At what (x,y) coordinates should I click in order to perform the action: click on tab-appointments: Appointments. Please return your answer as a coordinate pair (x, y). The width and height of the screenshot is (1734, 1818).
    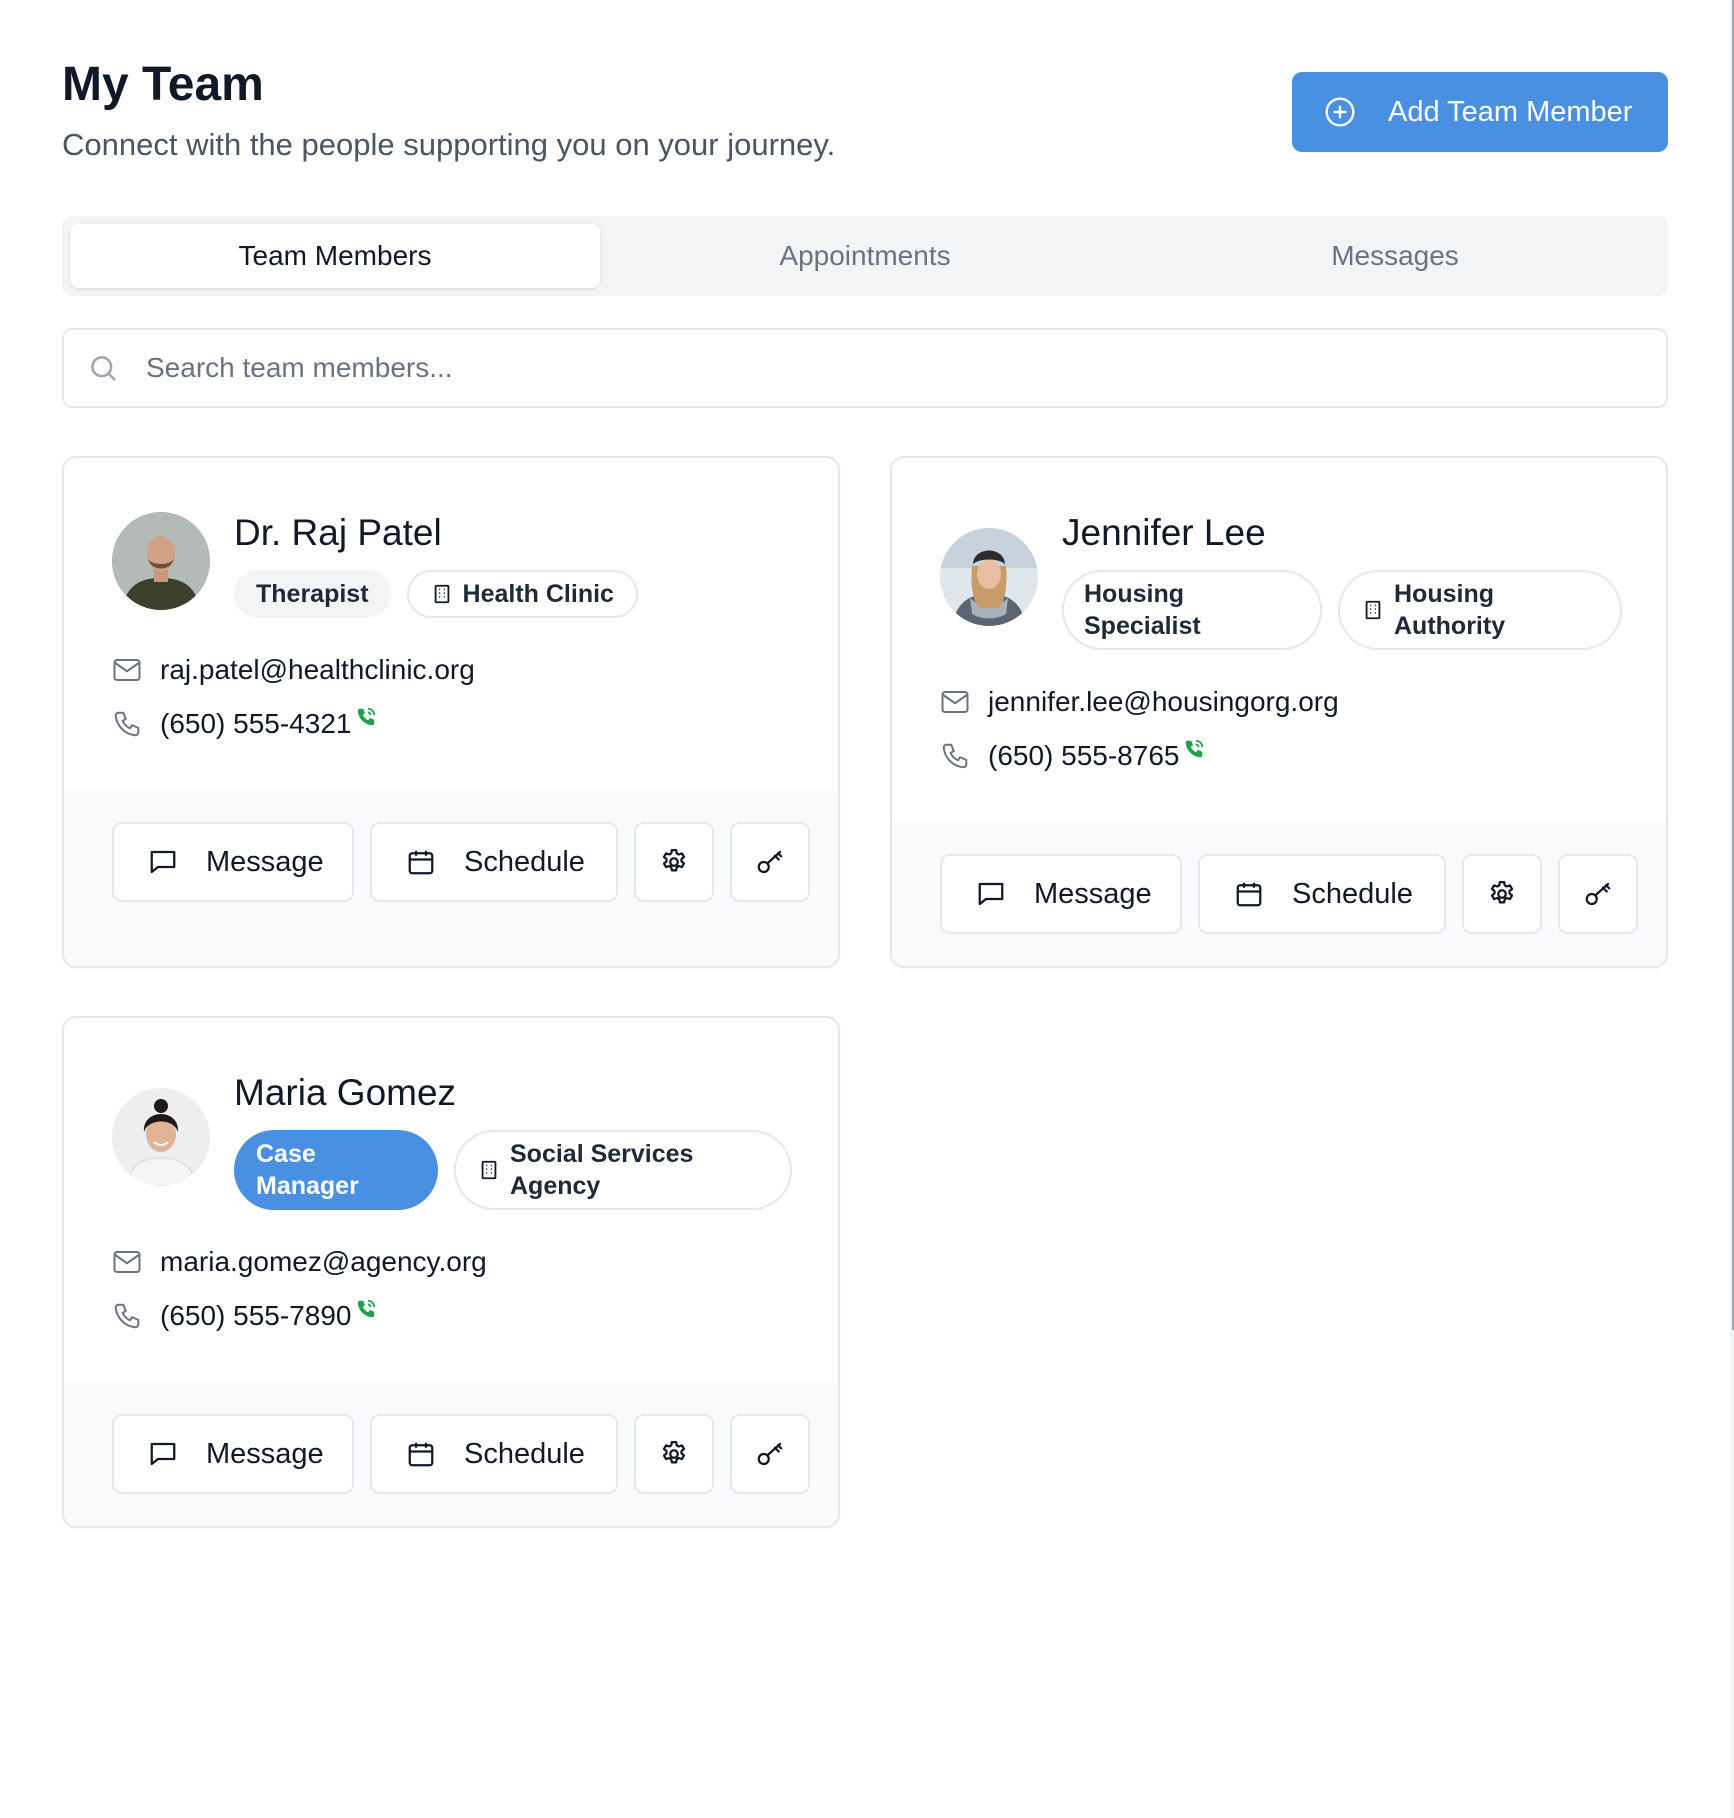
    Looking at the image, I should click on (865, 256).